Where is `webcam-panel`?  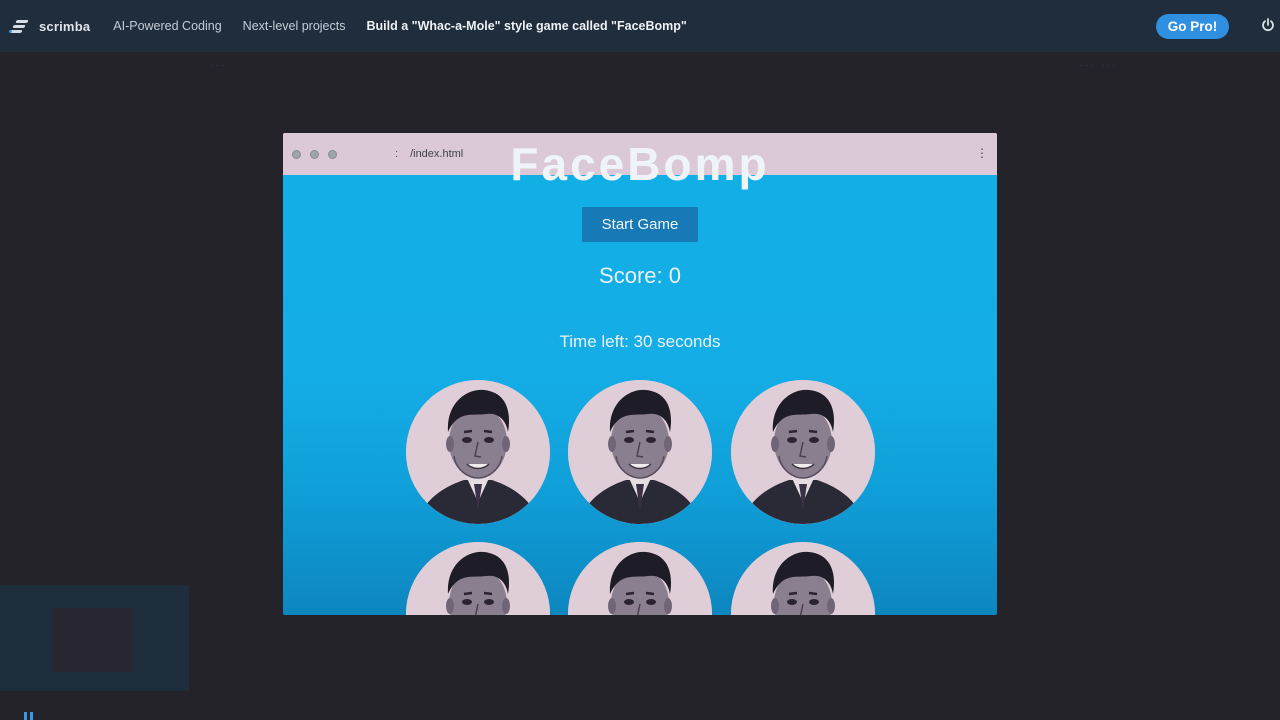 webcam-panel is located at coordinates (94, 638).